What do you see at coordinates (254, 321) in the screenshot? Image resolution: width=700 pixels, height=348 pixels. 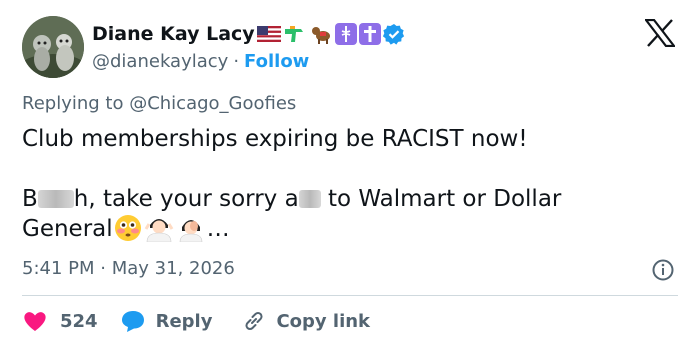 I see `link-icon` at bounding box center [254, 321].